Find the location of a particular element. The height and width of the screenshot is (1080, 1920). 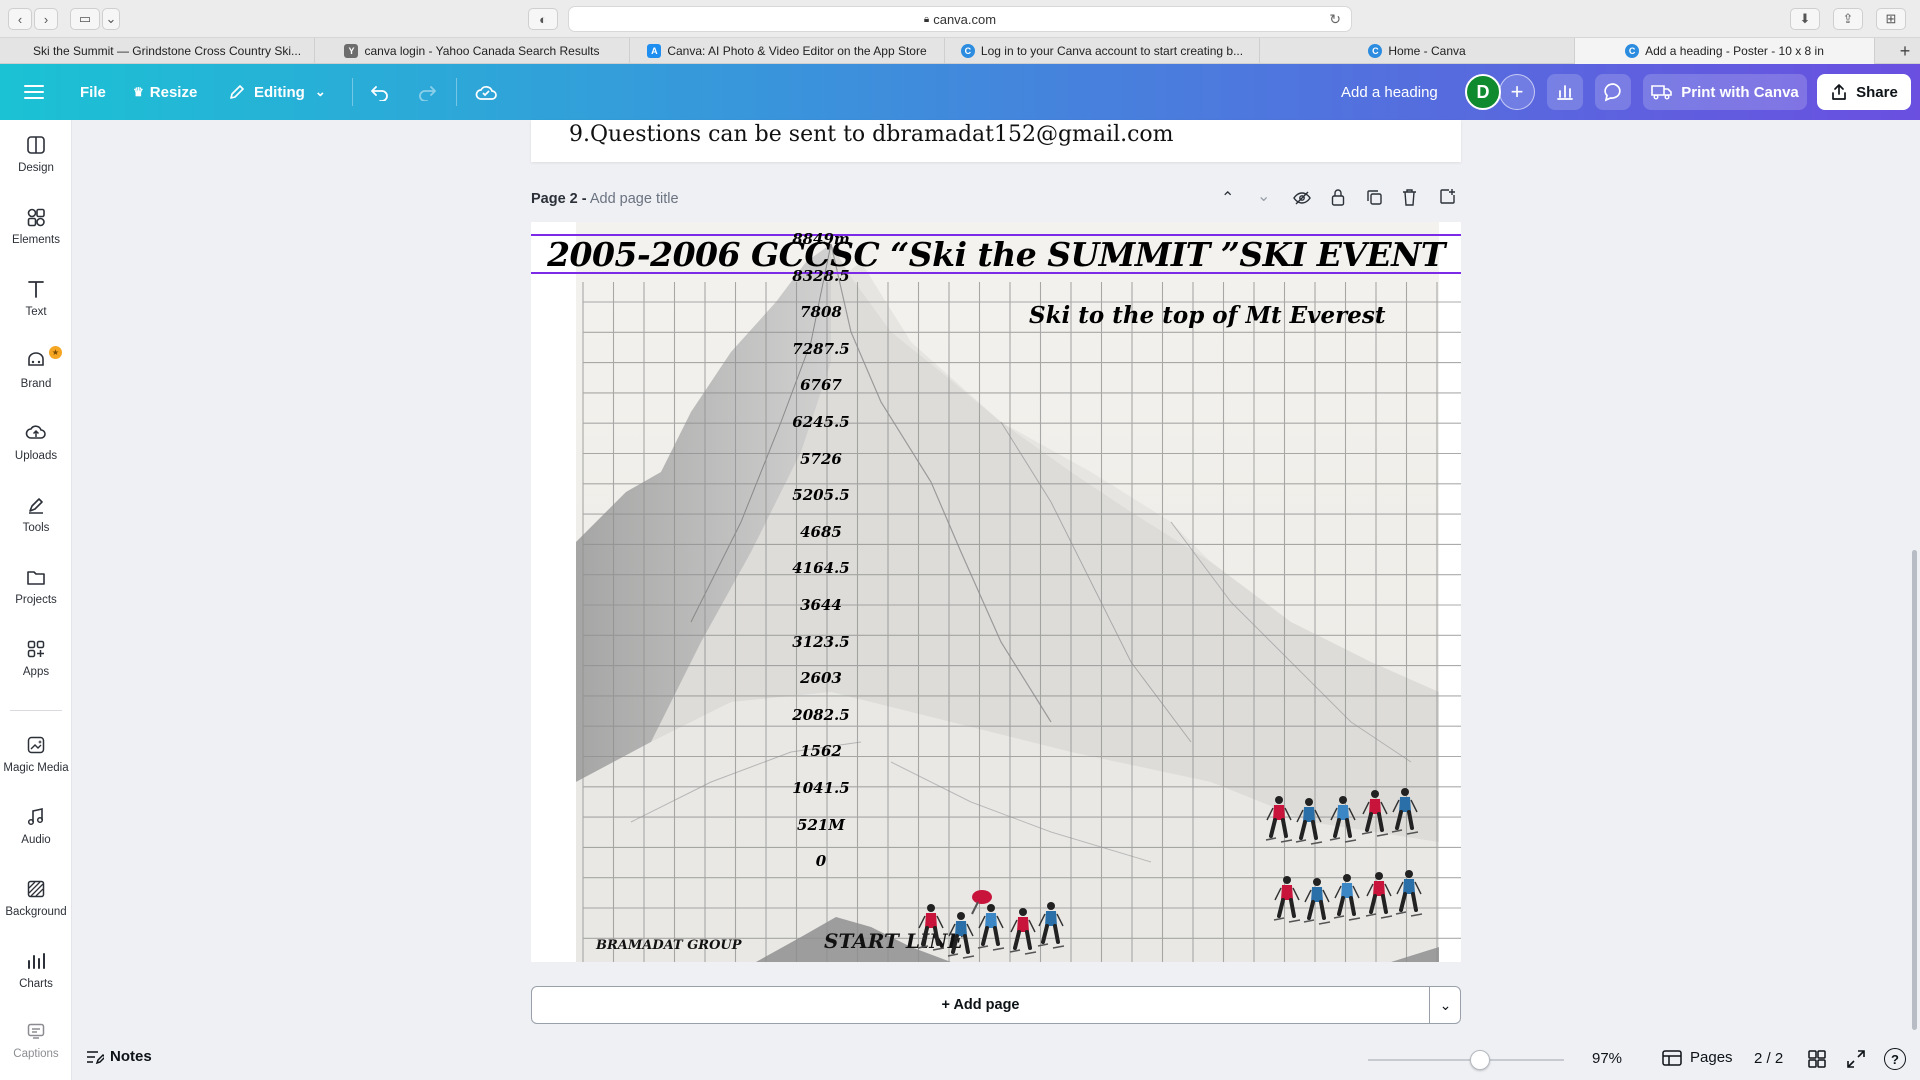

resize-button: ♛ Resize is located at coordinates (165, 92).